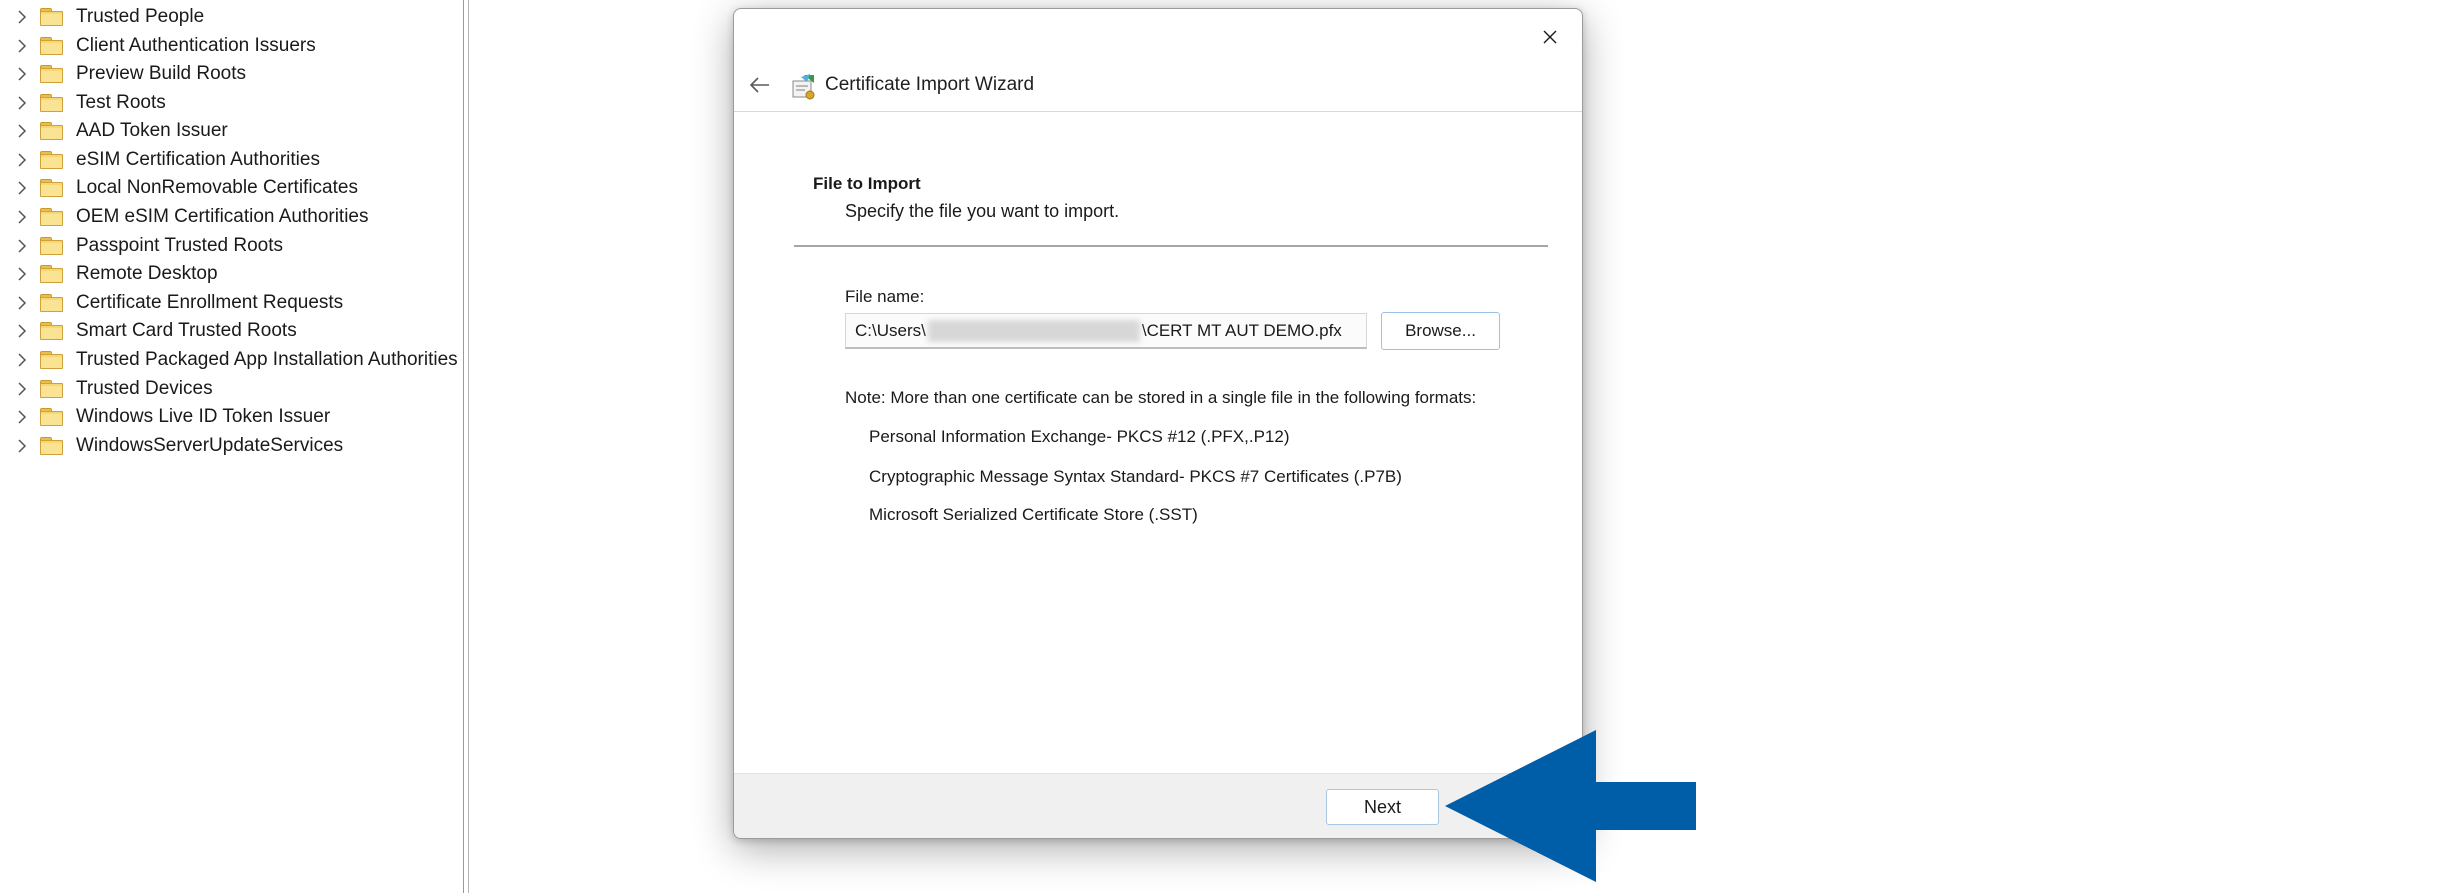  I want to click on pane-splitter, so click(468, 446).